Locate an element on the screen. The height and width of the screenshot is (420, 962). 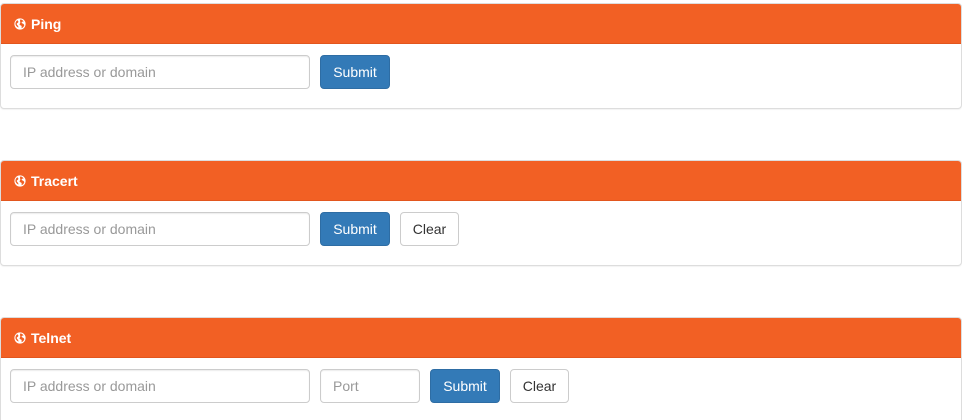
ping-panel-heading: Ping is located at coordinates (481, 24).